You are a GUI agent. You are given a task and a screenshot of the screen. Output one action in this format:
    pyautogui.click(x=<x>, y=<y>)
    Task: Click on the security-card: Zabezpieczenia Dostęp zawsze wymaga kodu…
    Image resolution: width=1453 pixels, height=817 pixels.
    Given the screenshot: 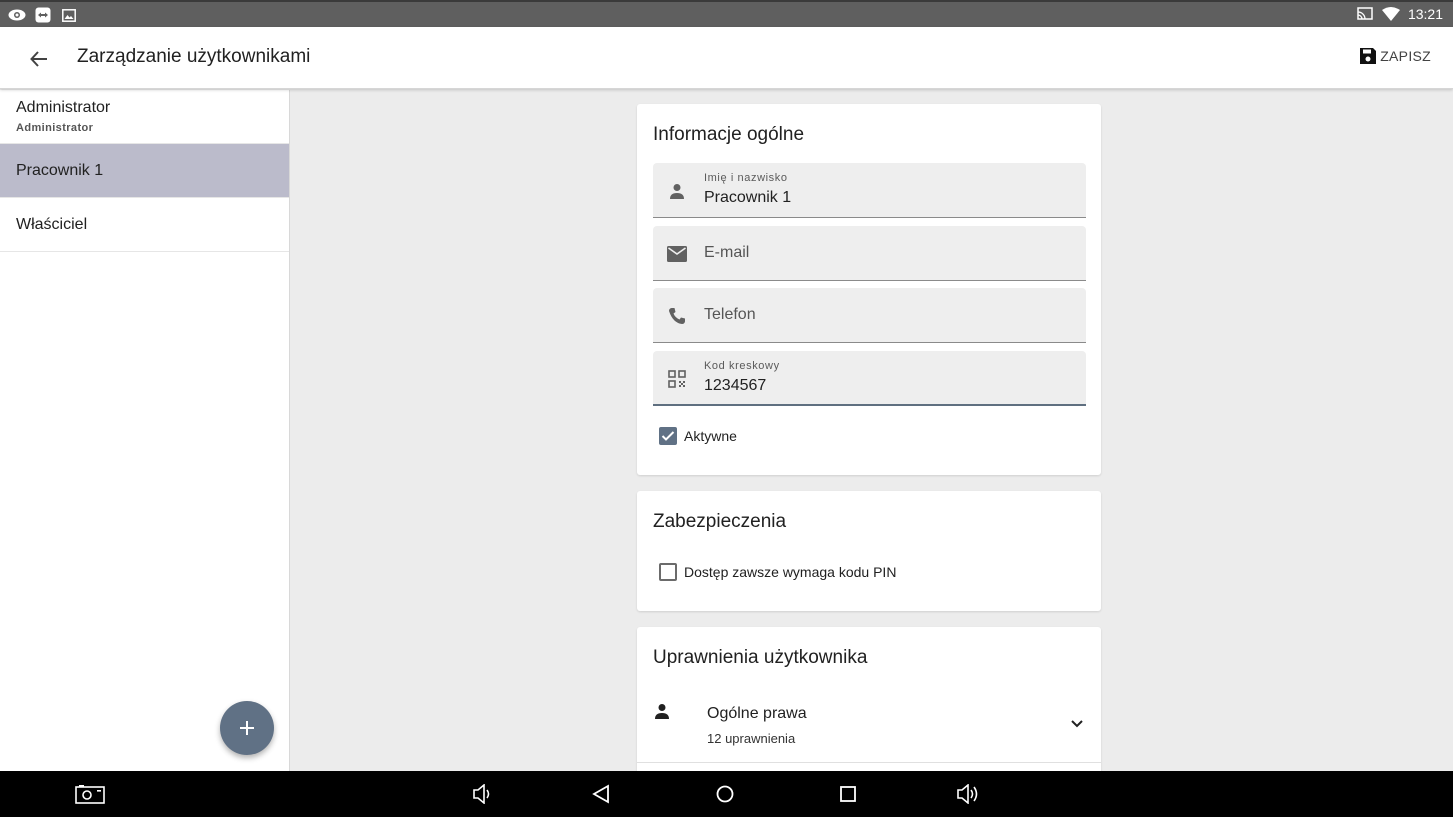 What is the action you would take?
    pyautogui.click(x=869, y=551)
    